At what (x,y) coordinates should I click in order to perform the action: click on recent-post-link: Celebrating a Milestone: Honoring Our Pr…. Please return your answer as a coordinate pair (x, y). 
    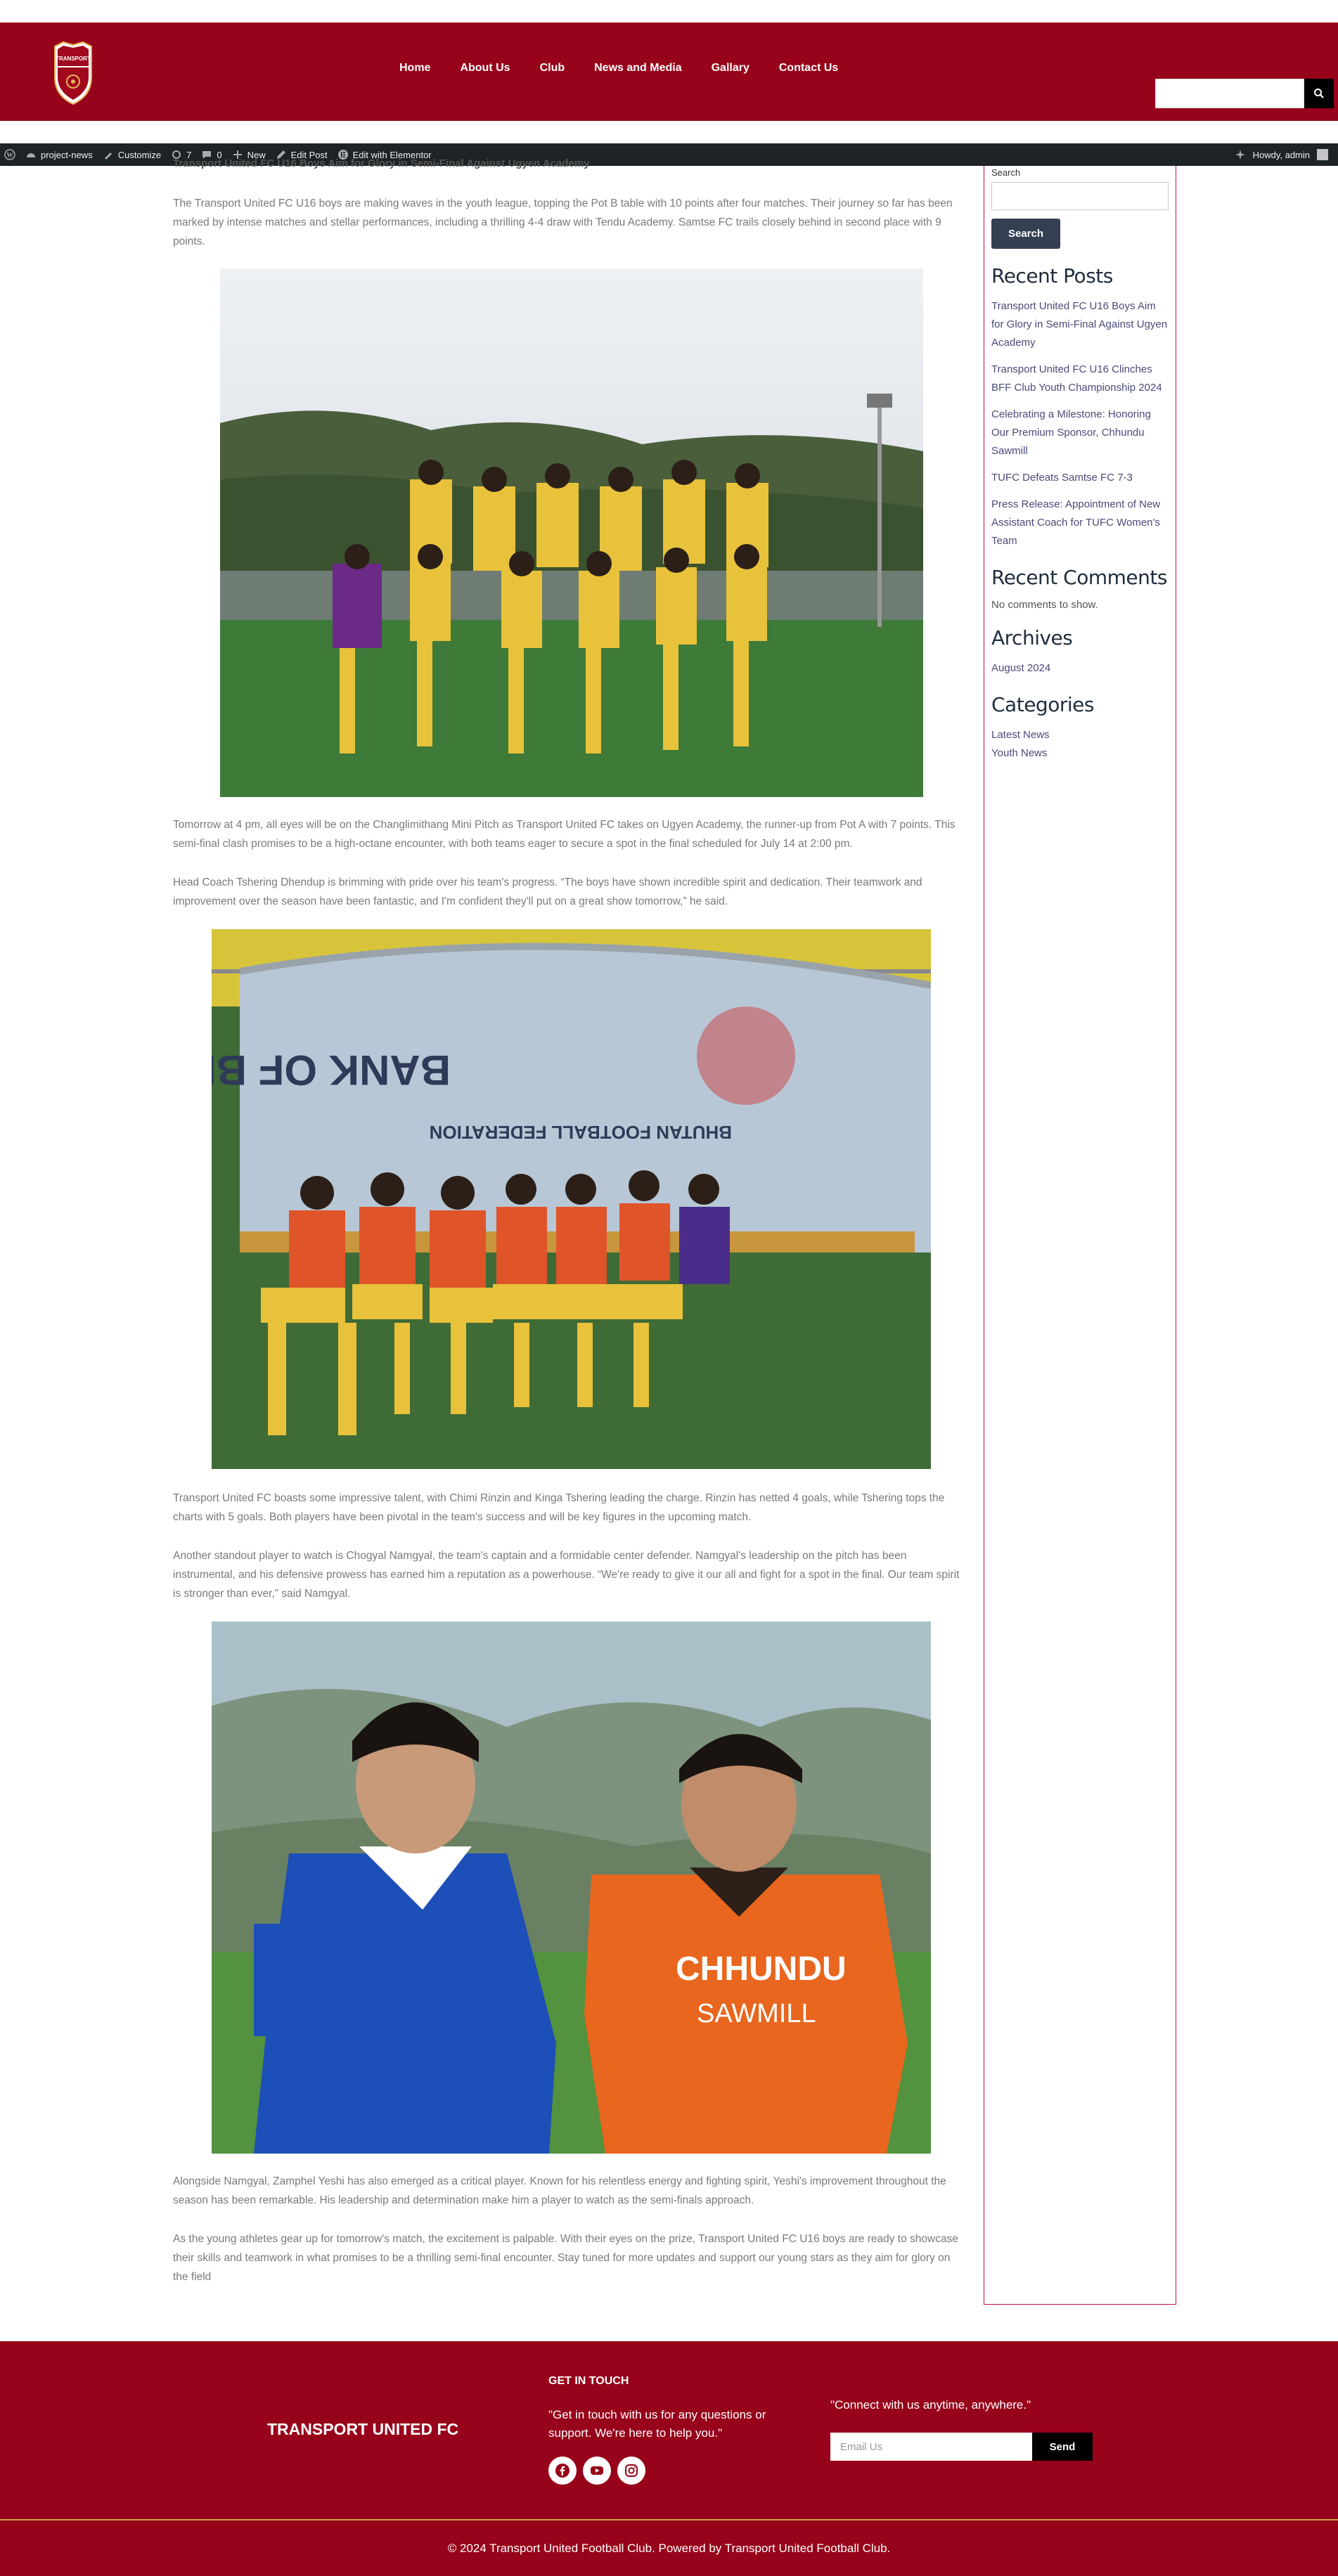
    Looking at the image, I should click on (1080, 433).